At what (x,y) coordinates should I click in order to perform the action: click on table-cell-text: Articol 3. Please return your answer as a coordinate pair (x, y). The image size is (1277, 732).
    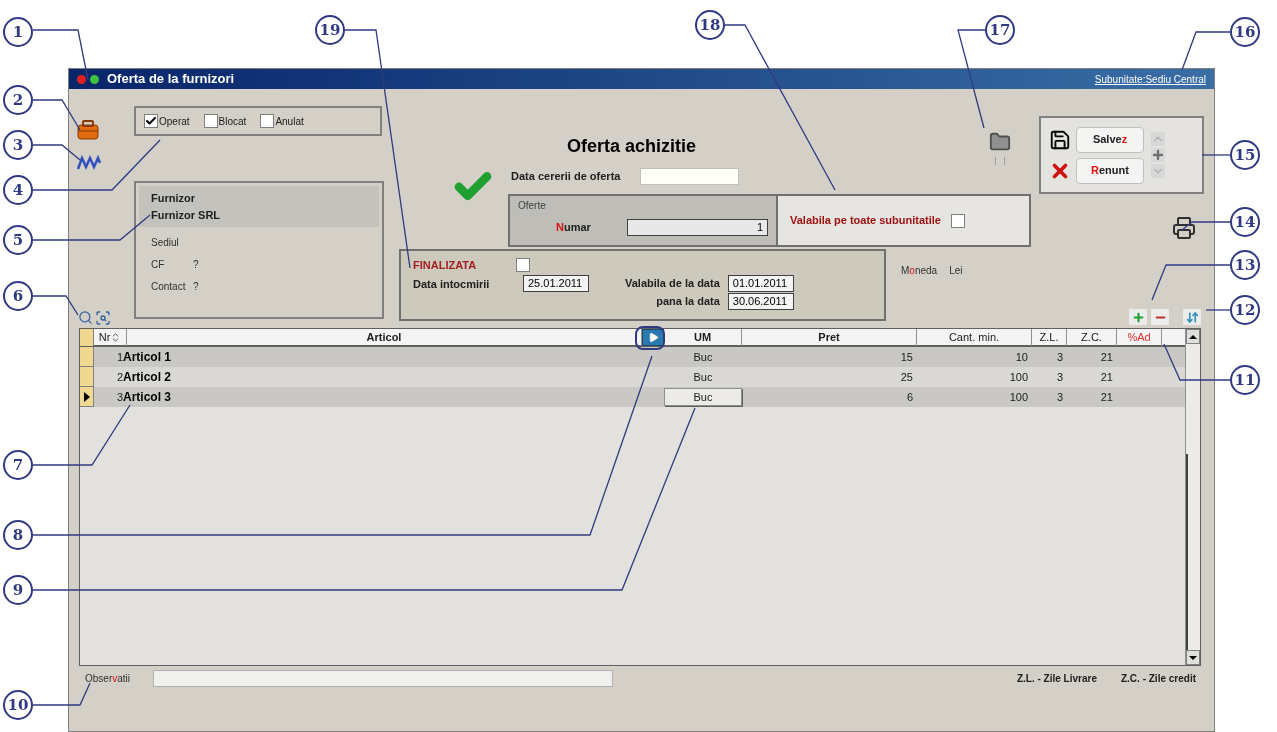
    Looking at the image, I should click on (147, 397).